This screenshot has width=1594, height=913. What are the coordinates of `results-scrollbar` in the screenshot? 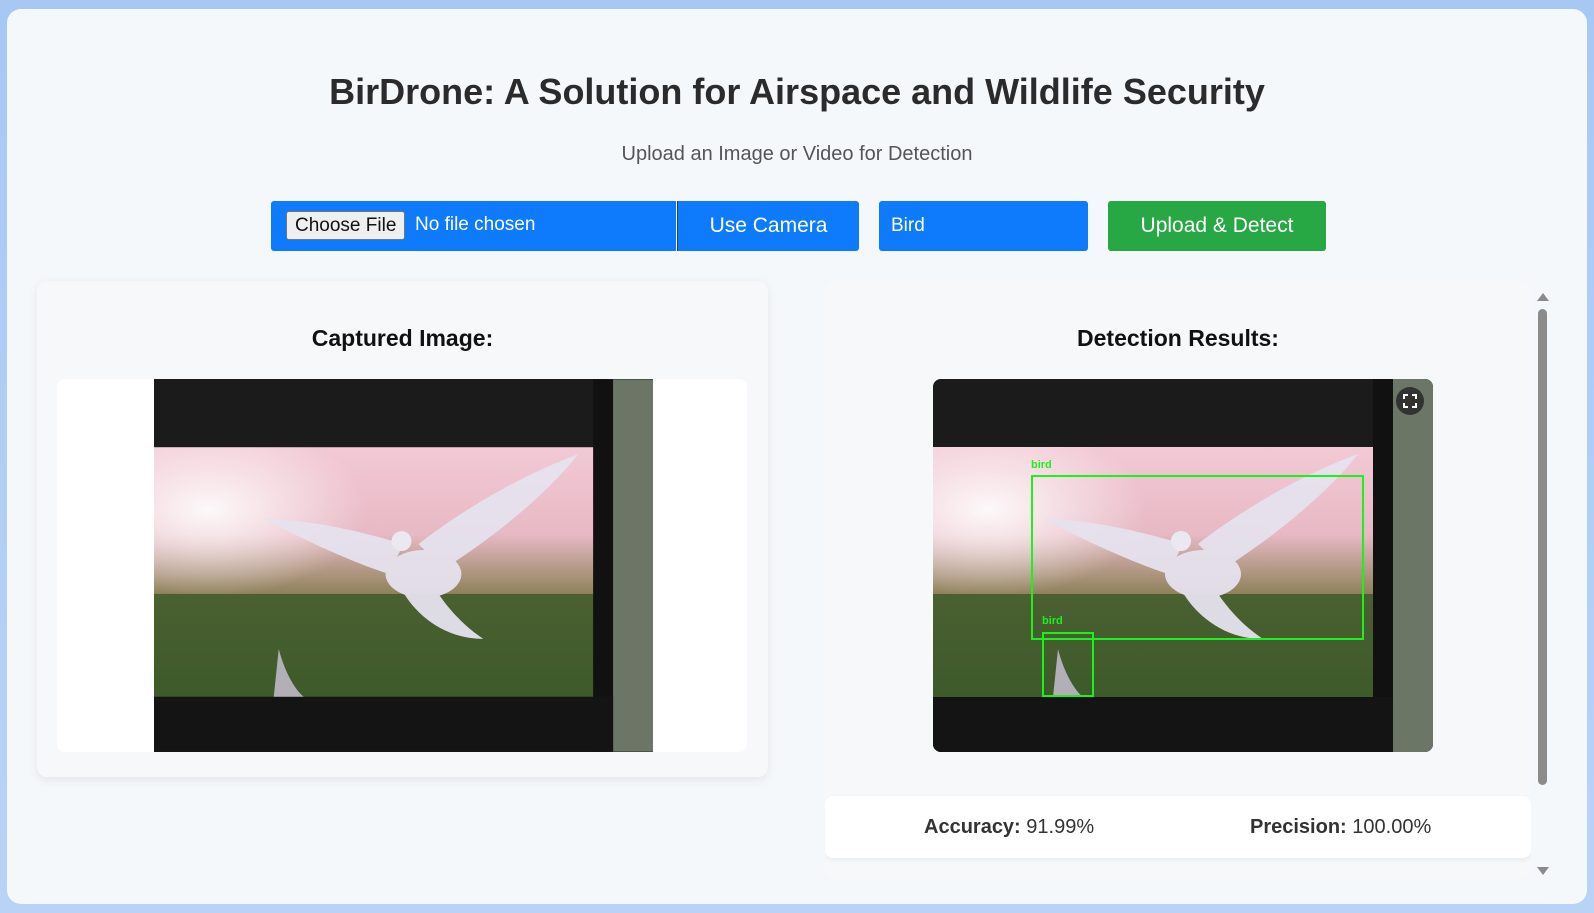 It's located at (1541, 581).